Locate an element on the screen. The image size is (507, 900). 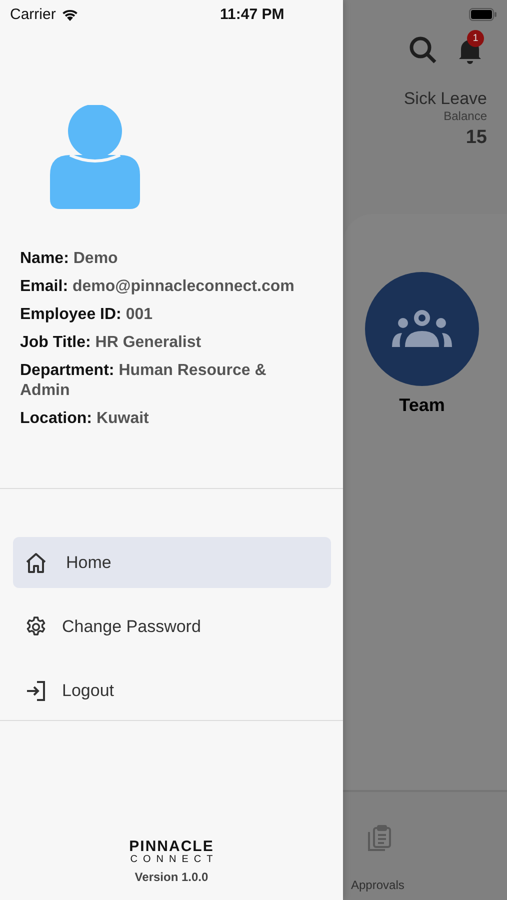
carrier-label: Carrier is located at coordinates (33, 14).